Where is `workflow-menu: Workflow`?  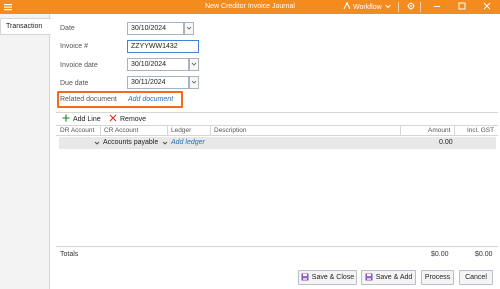
workflow-menu: Workflow is located at coordinates (367, 7).